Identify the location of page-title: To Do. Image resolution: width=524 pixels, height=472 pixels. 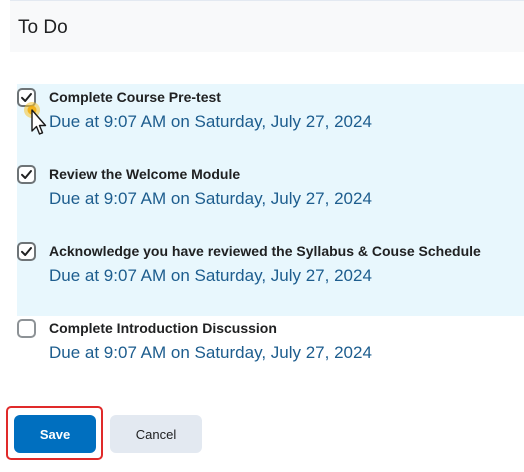
(43, 27).